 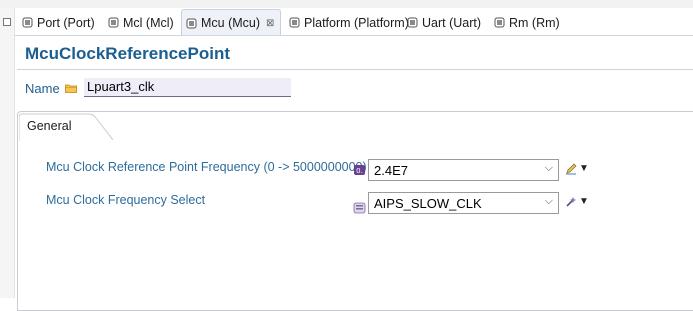 What do you see at coordinates (127, 53) in the screenshot?
I see `page-title: McuClockReferencePoint` at bounding box center [127, 53].